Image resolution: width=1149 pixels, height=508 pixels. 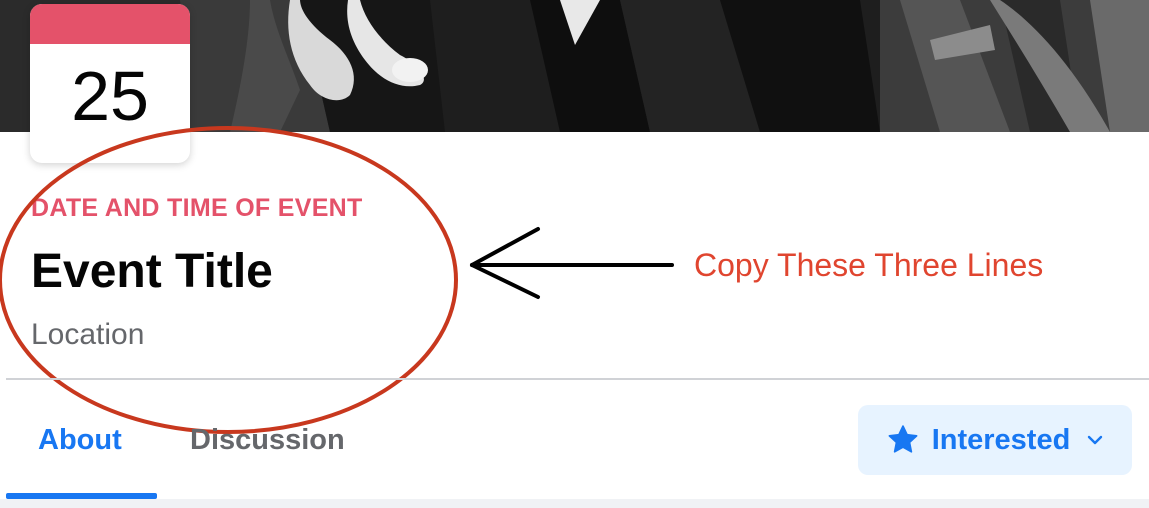 I want to click on interested-label: Interested, so click(x=1001, y=440).